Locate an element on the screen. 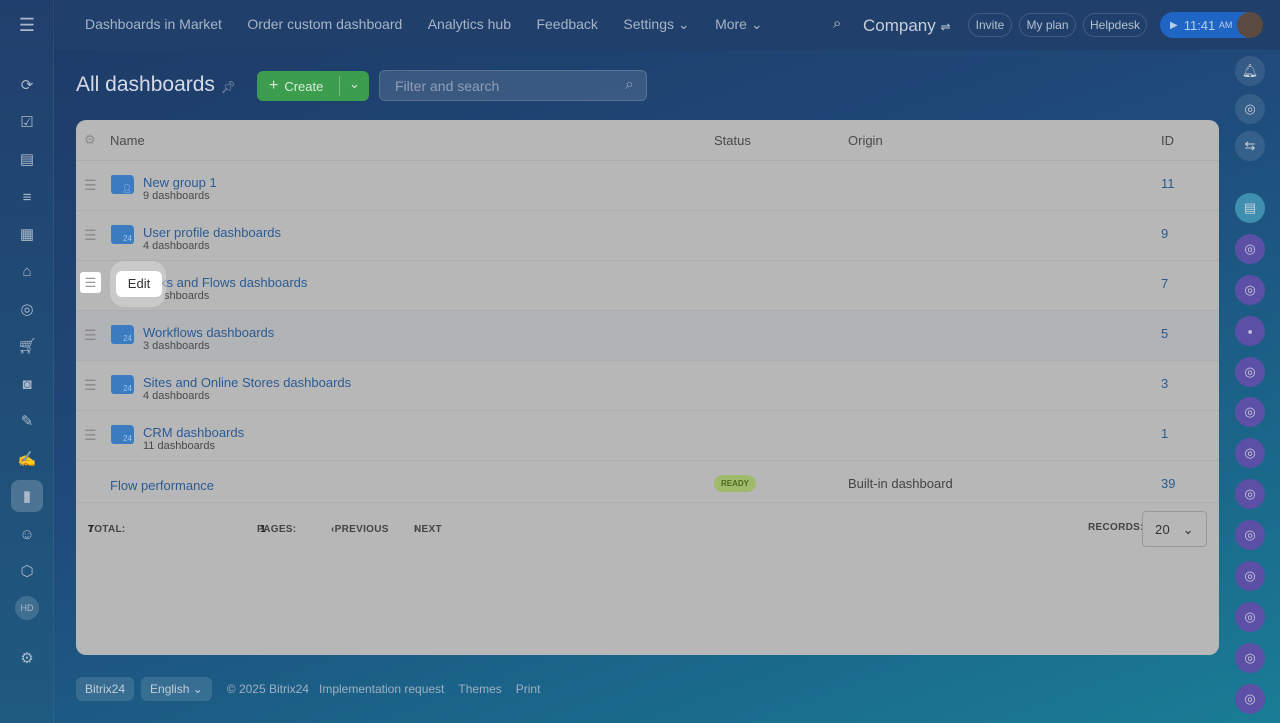 This screenshot has width=1280, height=723. implementation-request-link: Implementation request is located at coordinates (381, 689).